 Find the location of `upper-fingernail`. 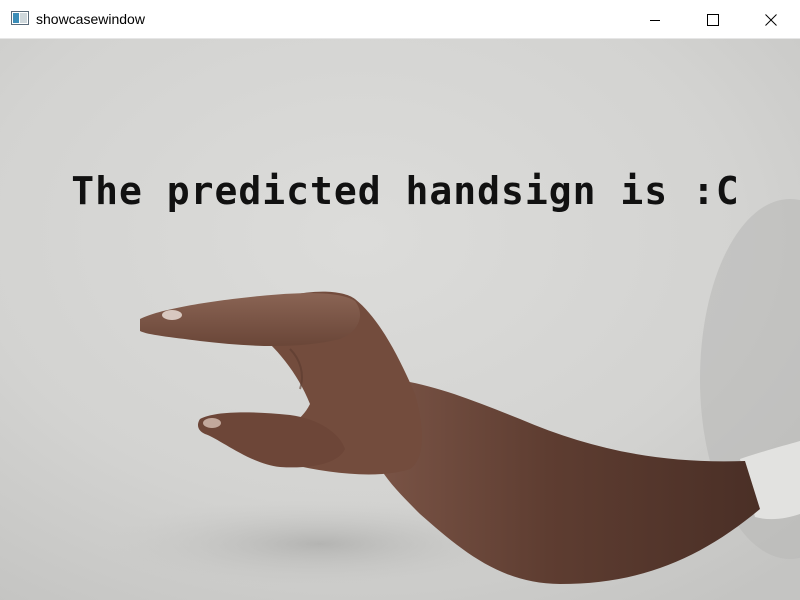

upper-fingernail is located at coordinates (172, 315).